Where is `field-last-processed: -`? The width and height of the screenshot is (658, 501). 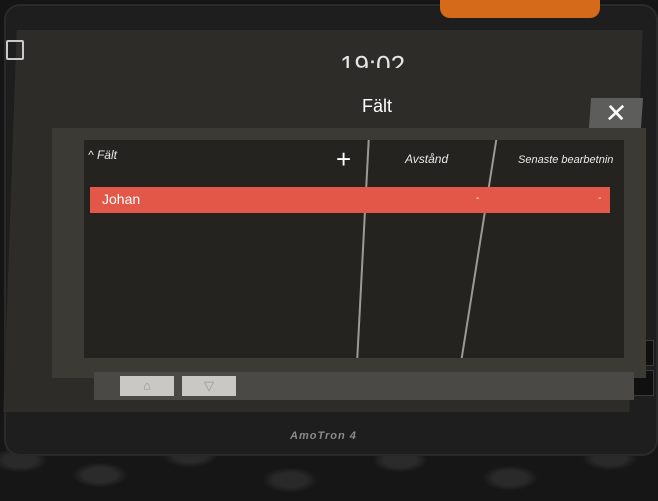 field-last-processed: - is located at coordinates (600, 198).